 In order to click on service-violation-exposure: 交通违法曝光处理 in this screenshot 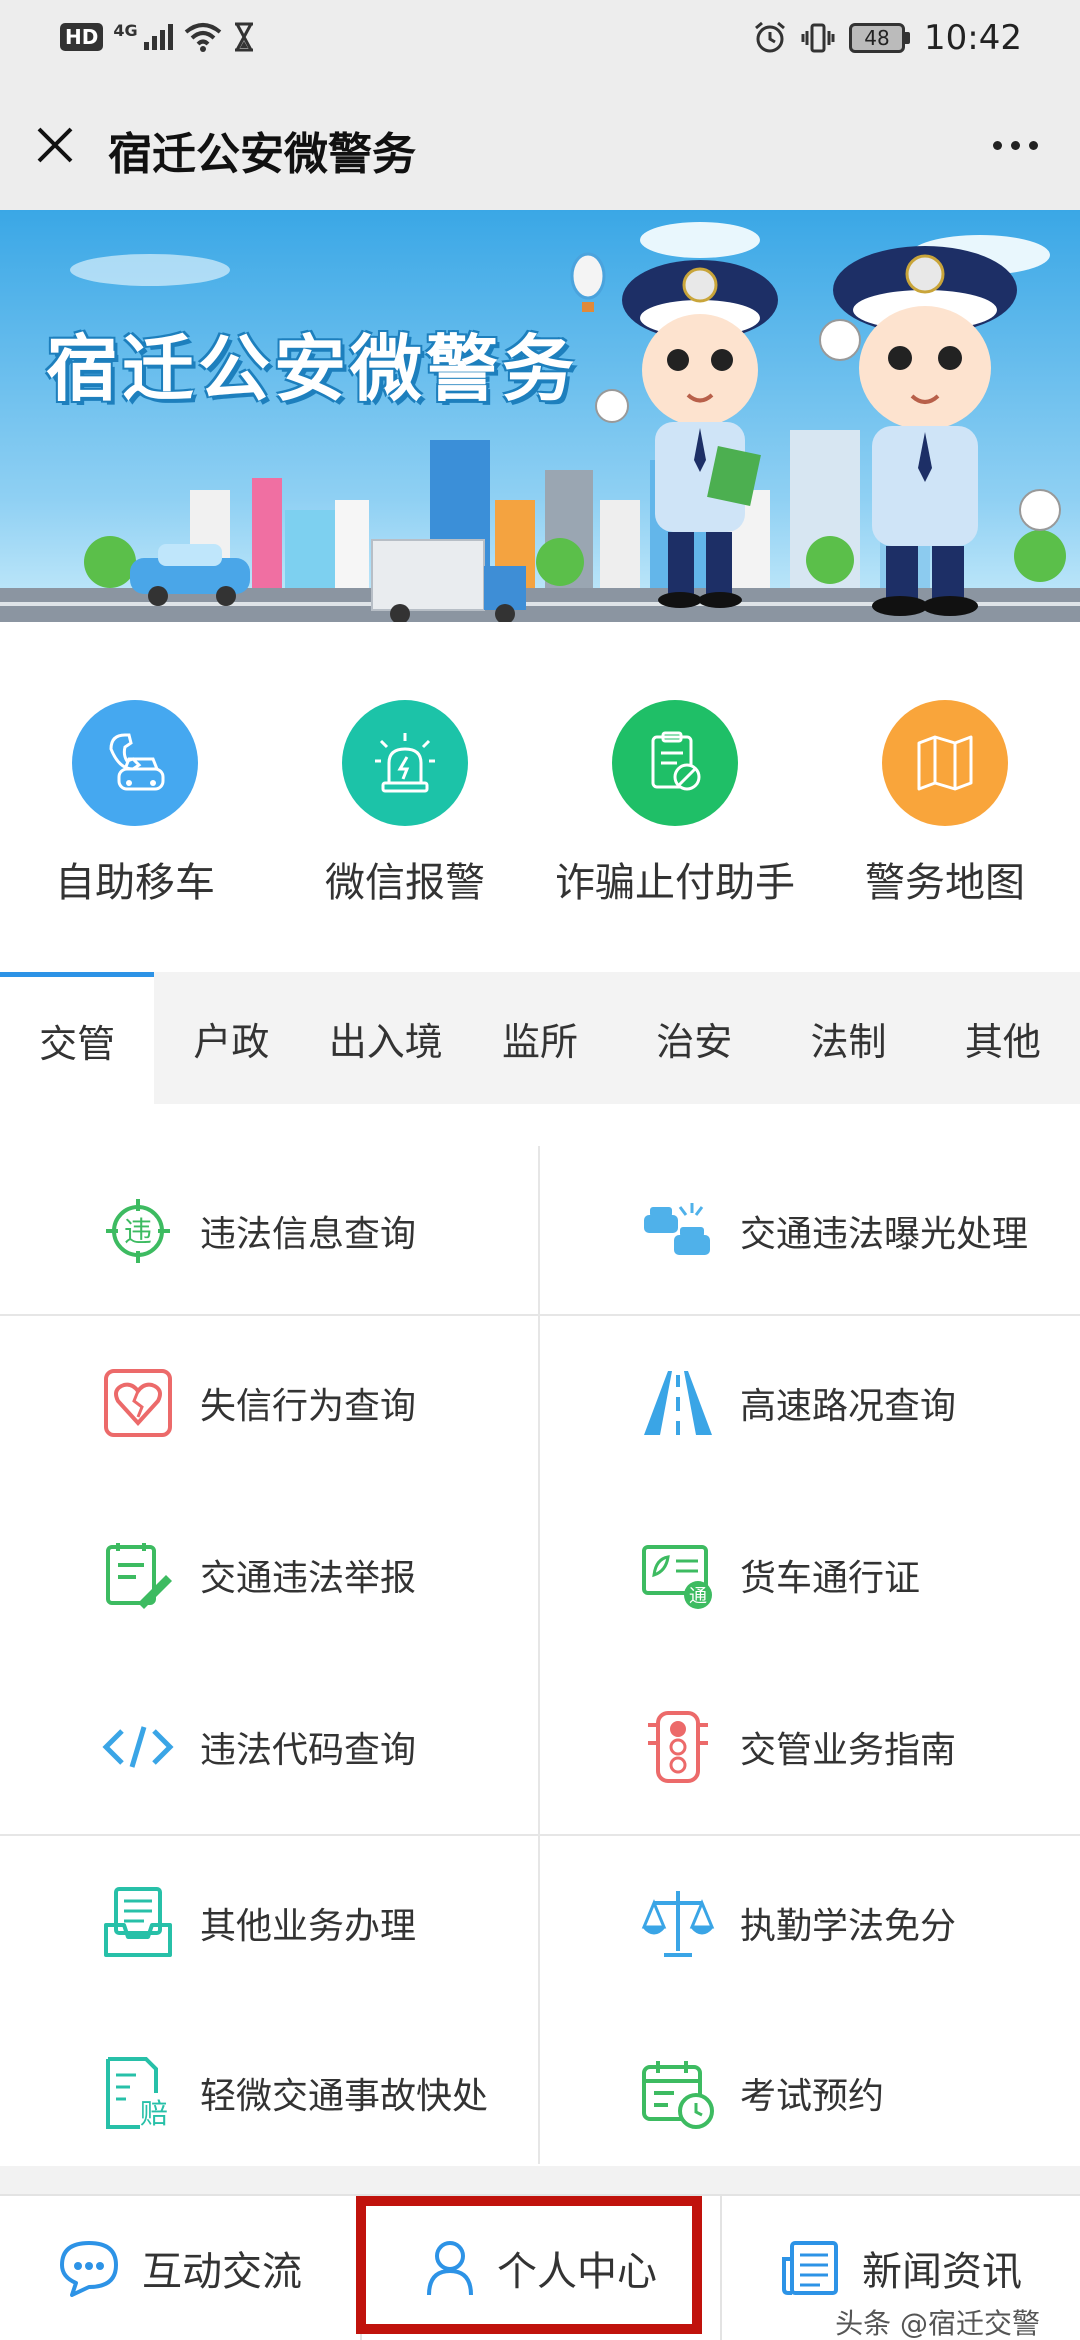, I will do `click(810, 1231)`.